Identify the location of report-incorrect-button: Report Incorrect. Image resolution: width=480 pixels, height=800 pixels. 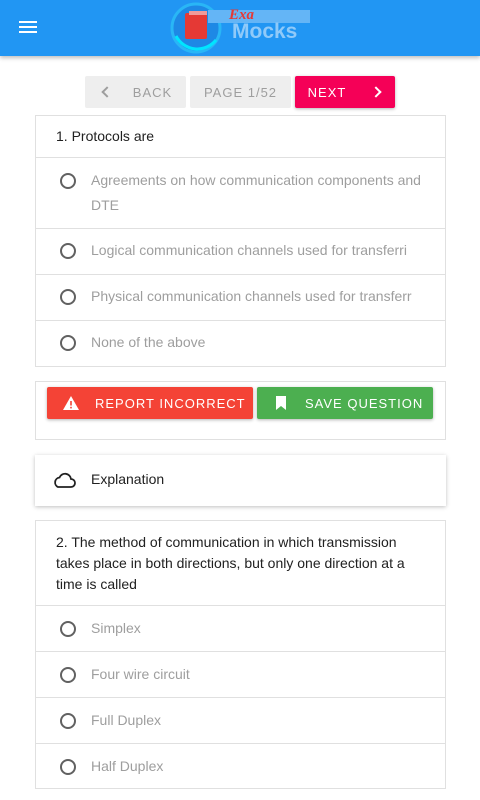
(150, 403).